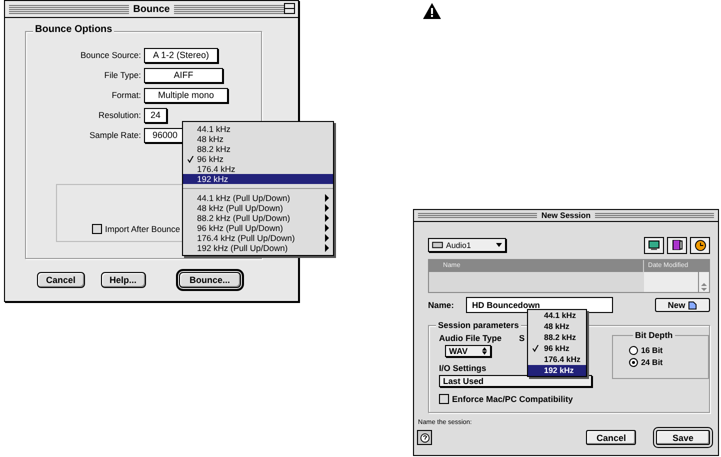  Describe the element at coordinates (181, 55) in the screenshot. I see `popup-menu: A 1-2 (Stereo)` at that location.